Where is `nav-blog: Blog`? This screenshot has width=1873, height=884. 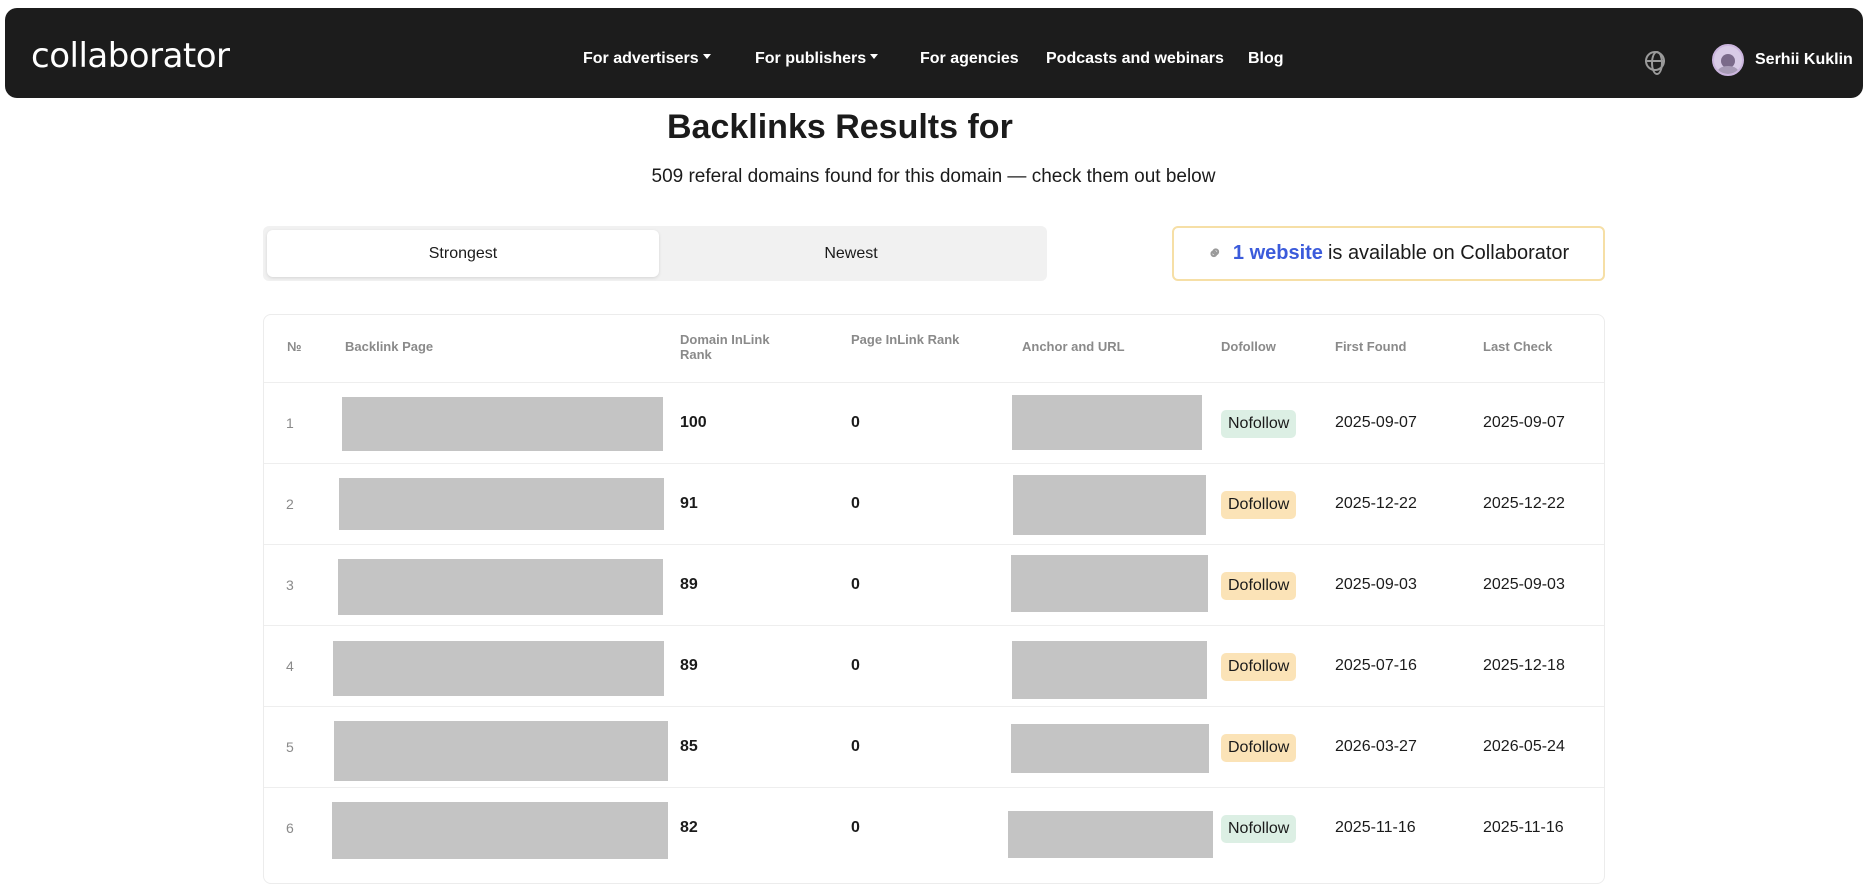 nav-blog: Blog is located at coordinates (1266, 59).